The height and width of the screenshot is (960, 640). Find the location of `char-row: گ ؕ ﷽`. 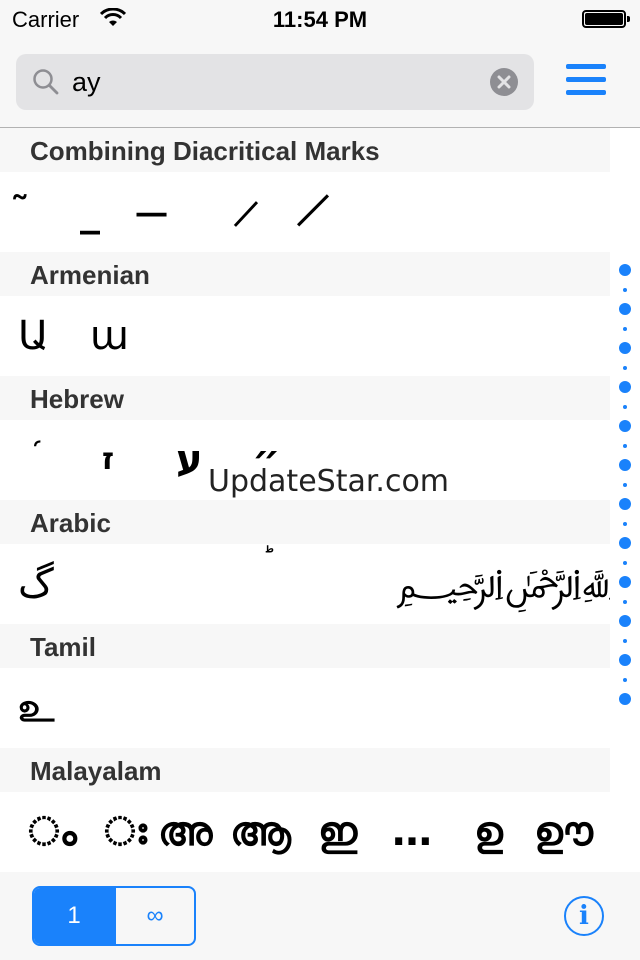

char-row: گ ؕ ﷽ is located at coordinates (305, 584).